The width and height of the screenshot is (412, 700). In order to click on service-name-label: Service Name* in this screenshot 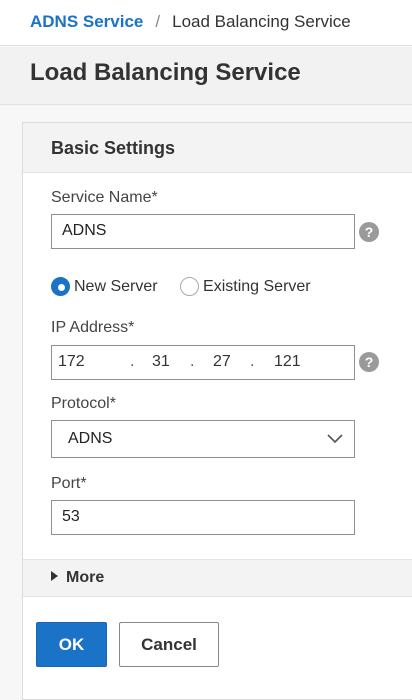, I will do `click(104, 197)`.